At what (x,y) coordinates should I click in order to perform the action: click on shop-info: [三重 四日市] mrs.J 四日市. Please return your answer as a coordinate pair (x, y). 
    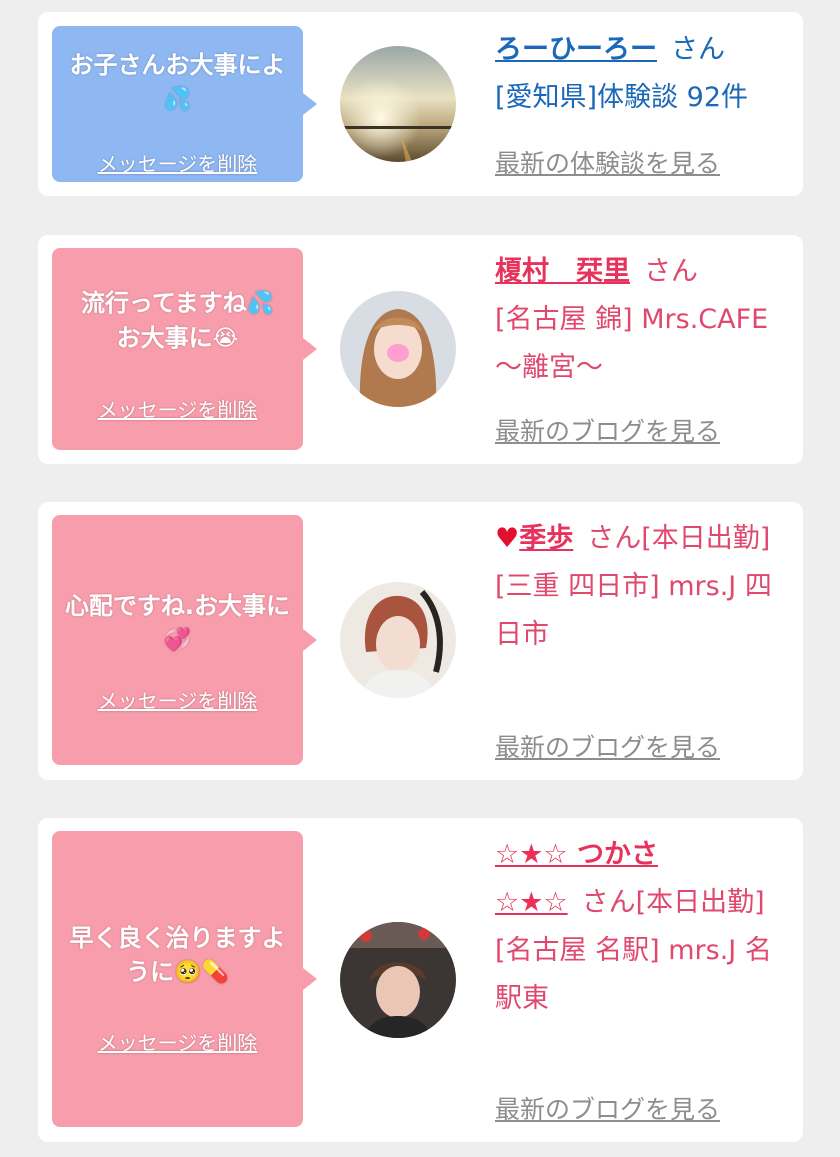
    Looking at the image, I should click on (633, 610).